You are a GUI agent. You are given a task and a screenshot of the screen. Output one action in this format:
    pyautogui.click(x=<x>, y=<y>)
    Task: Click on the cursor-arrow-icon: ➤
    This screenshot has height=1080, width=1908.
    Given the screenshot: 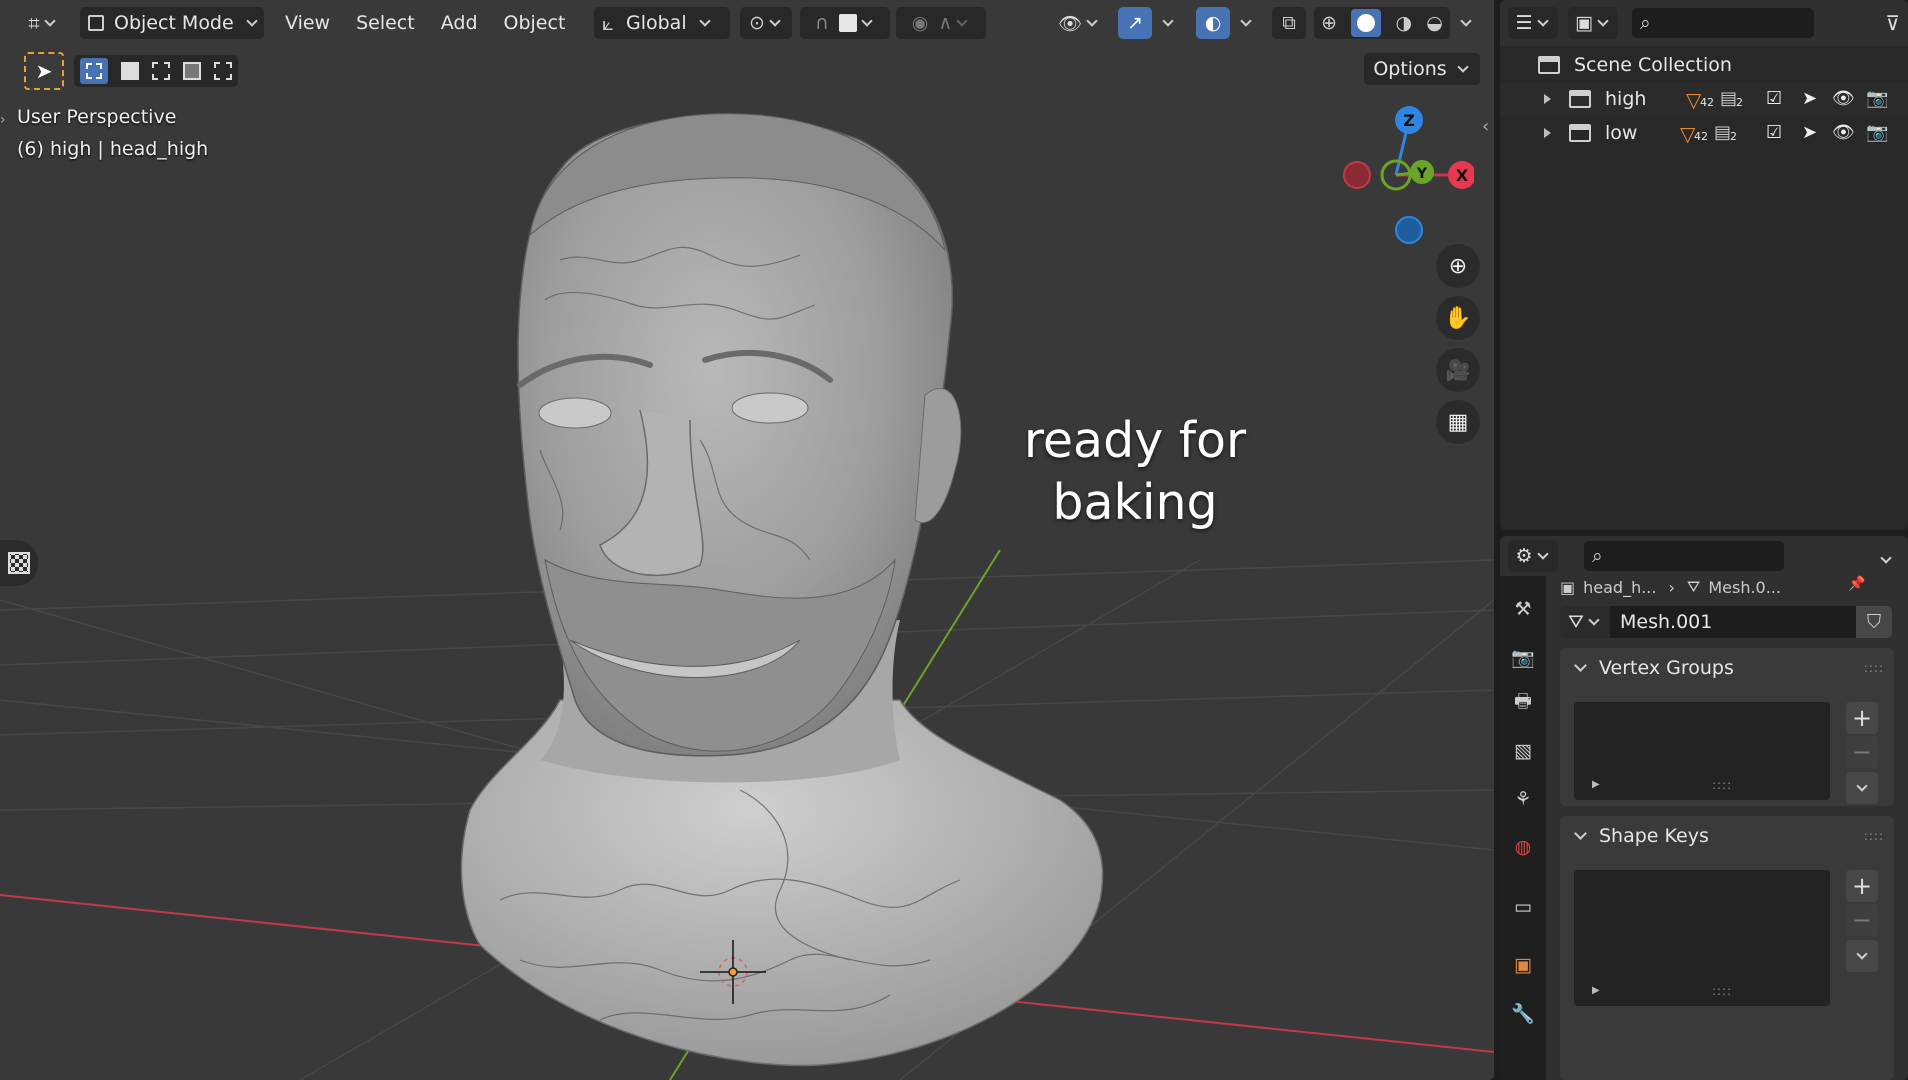 What is the action you would take?
    pyautogui.click(x=44, y=71)
    